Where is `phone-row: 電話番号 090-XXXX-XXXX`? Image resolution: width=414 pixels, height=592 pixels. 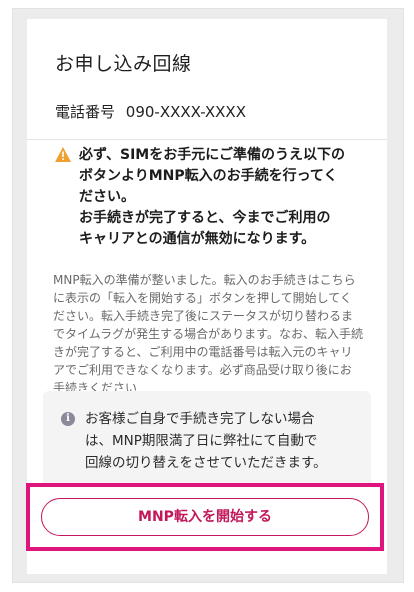
phone-row: 電話番号 090-XXXX-XXXX is located at coordinates (150, 111).